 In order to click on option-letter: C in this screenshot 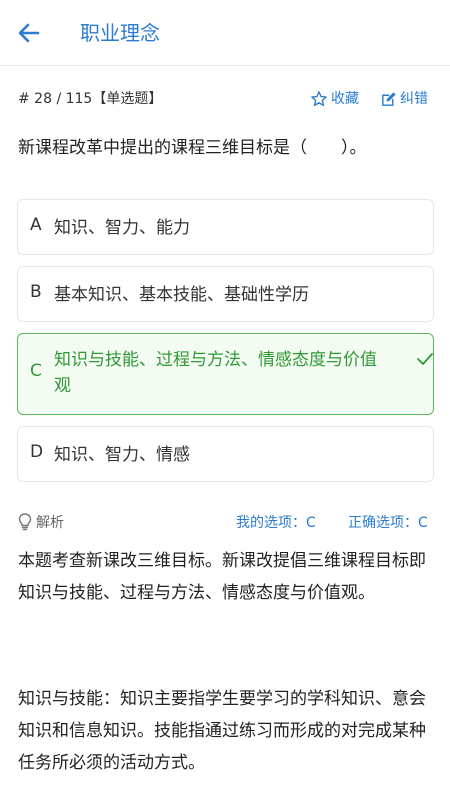, I will do `click(36, 371)`.